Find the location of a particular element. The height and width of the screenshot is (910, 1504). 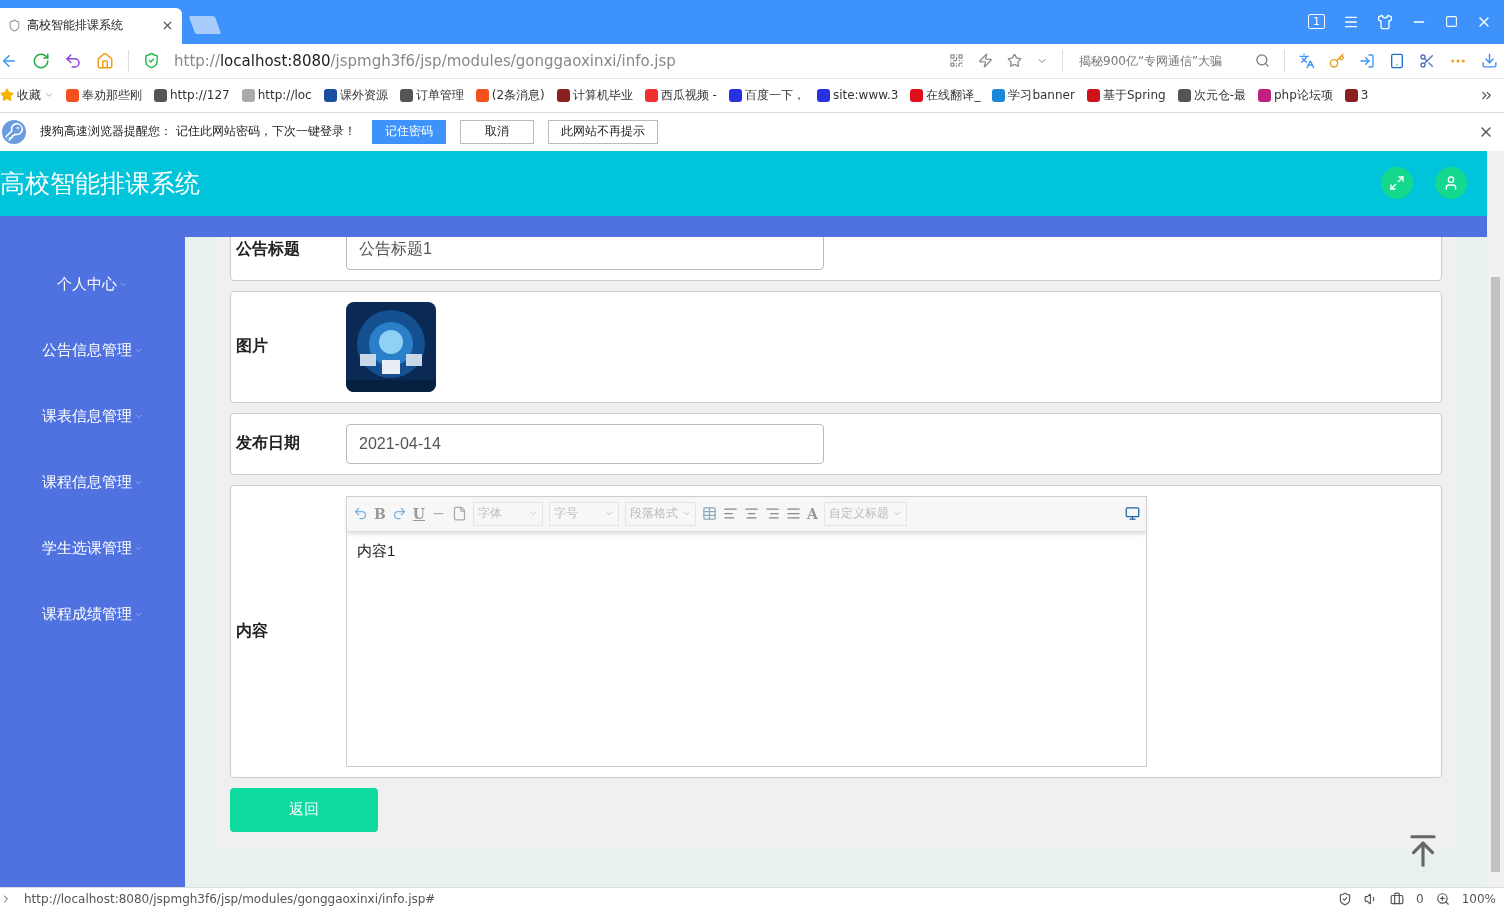

sidebar-item: 课程信息管理 is located at coordinates (92, 482).